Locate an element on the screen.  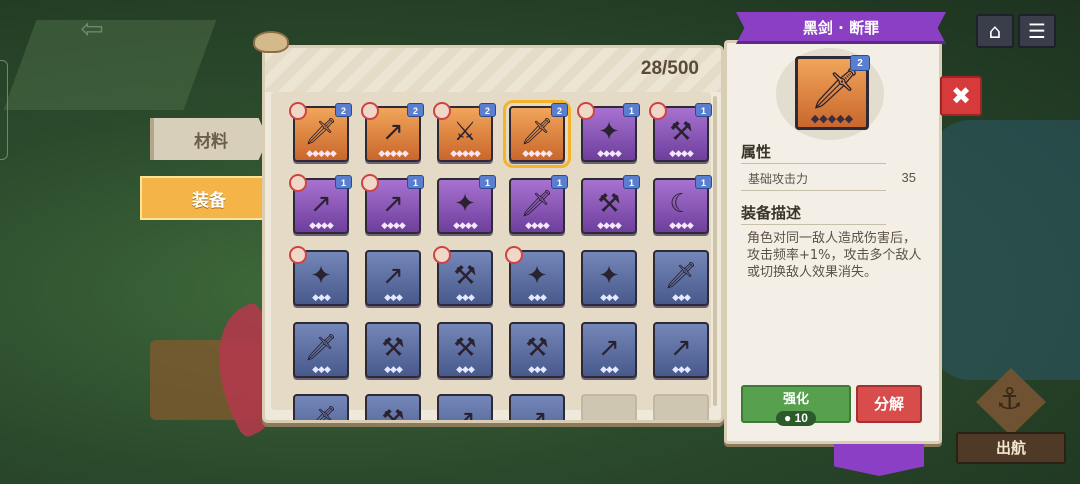
tab-materials: 材料 is located at coordinates (209, 139).